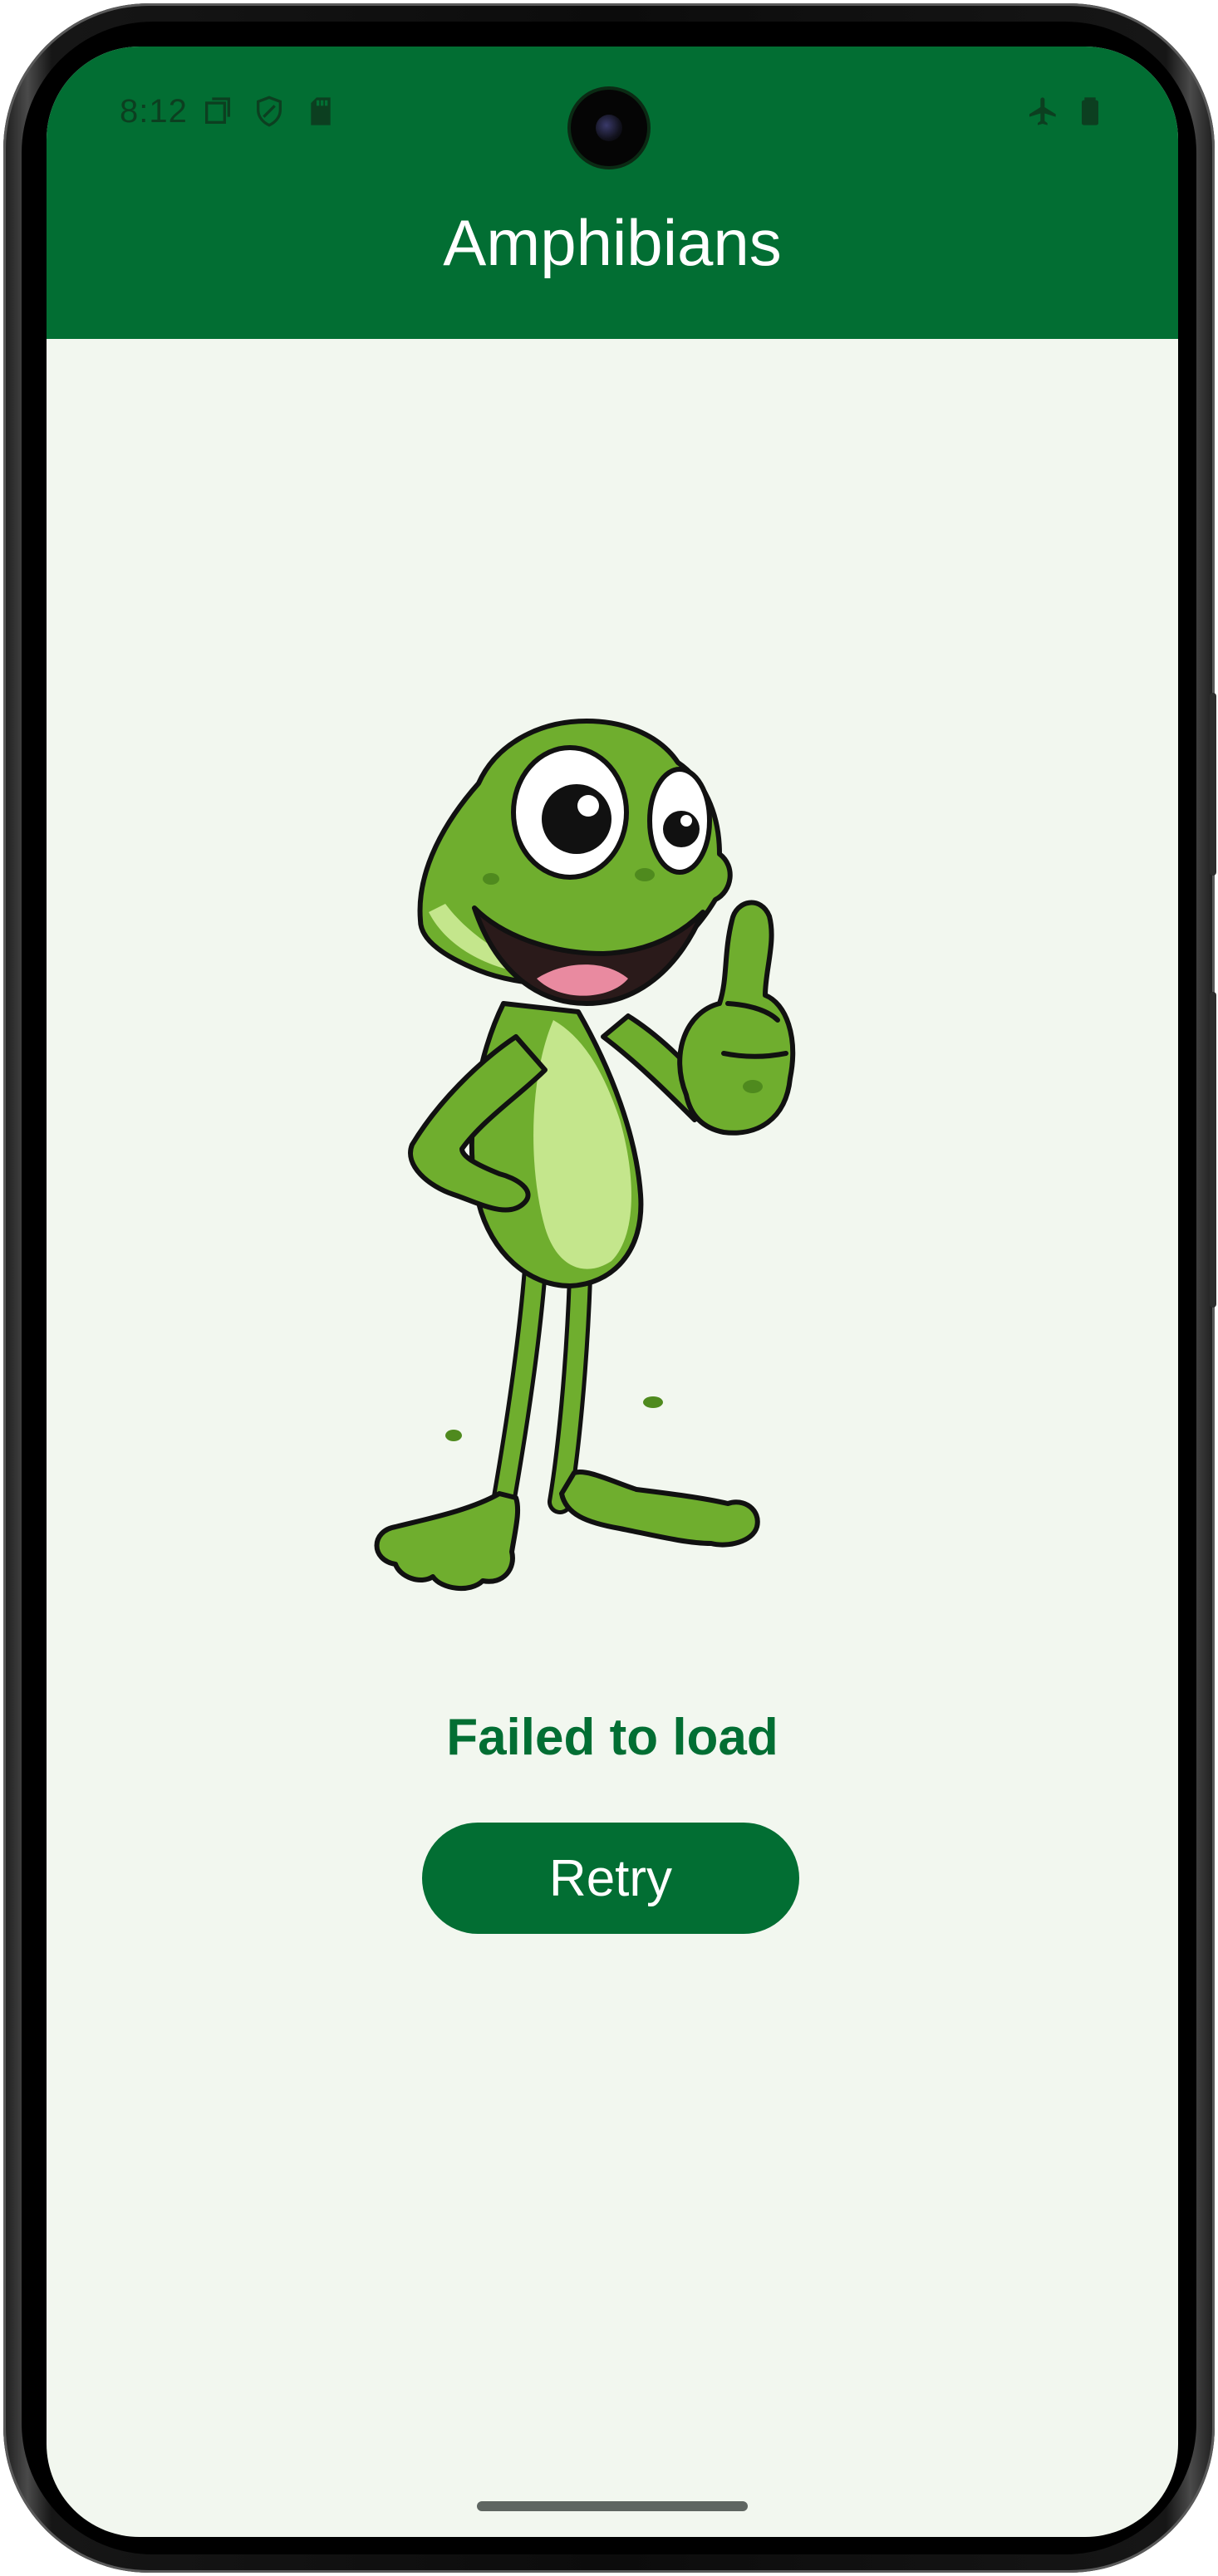  I want to click on airplane-mode-icon, so click(1042, 111).